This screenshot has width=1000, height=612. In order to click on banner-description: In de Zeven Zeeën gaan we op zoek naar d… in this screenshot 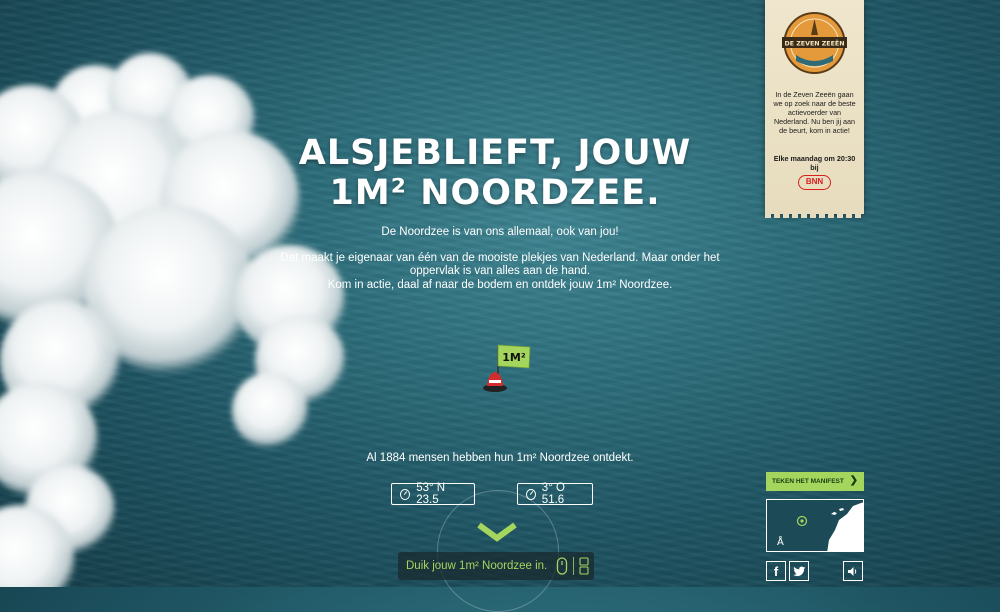, I will do `click(814, 112)`.